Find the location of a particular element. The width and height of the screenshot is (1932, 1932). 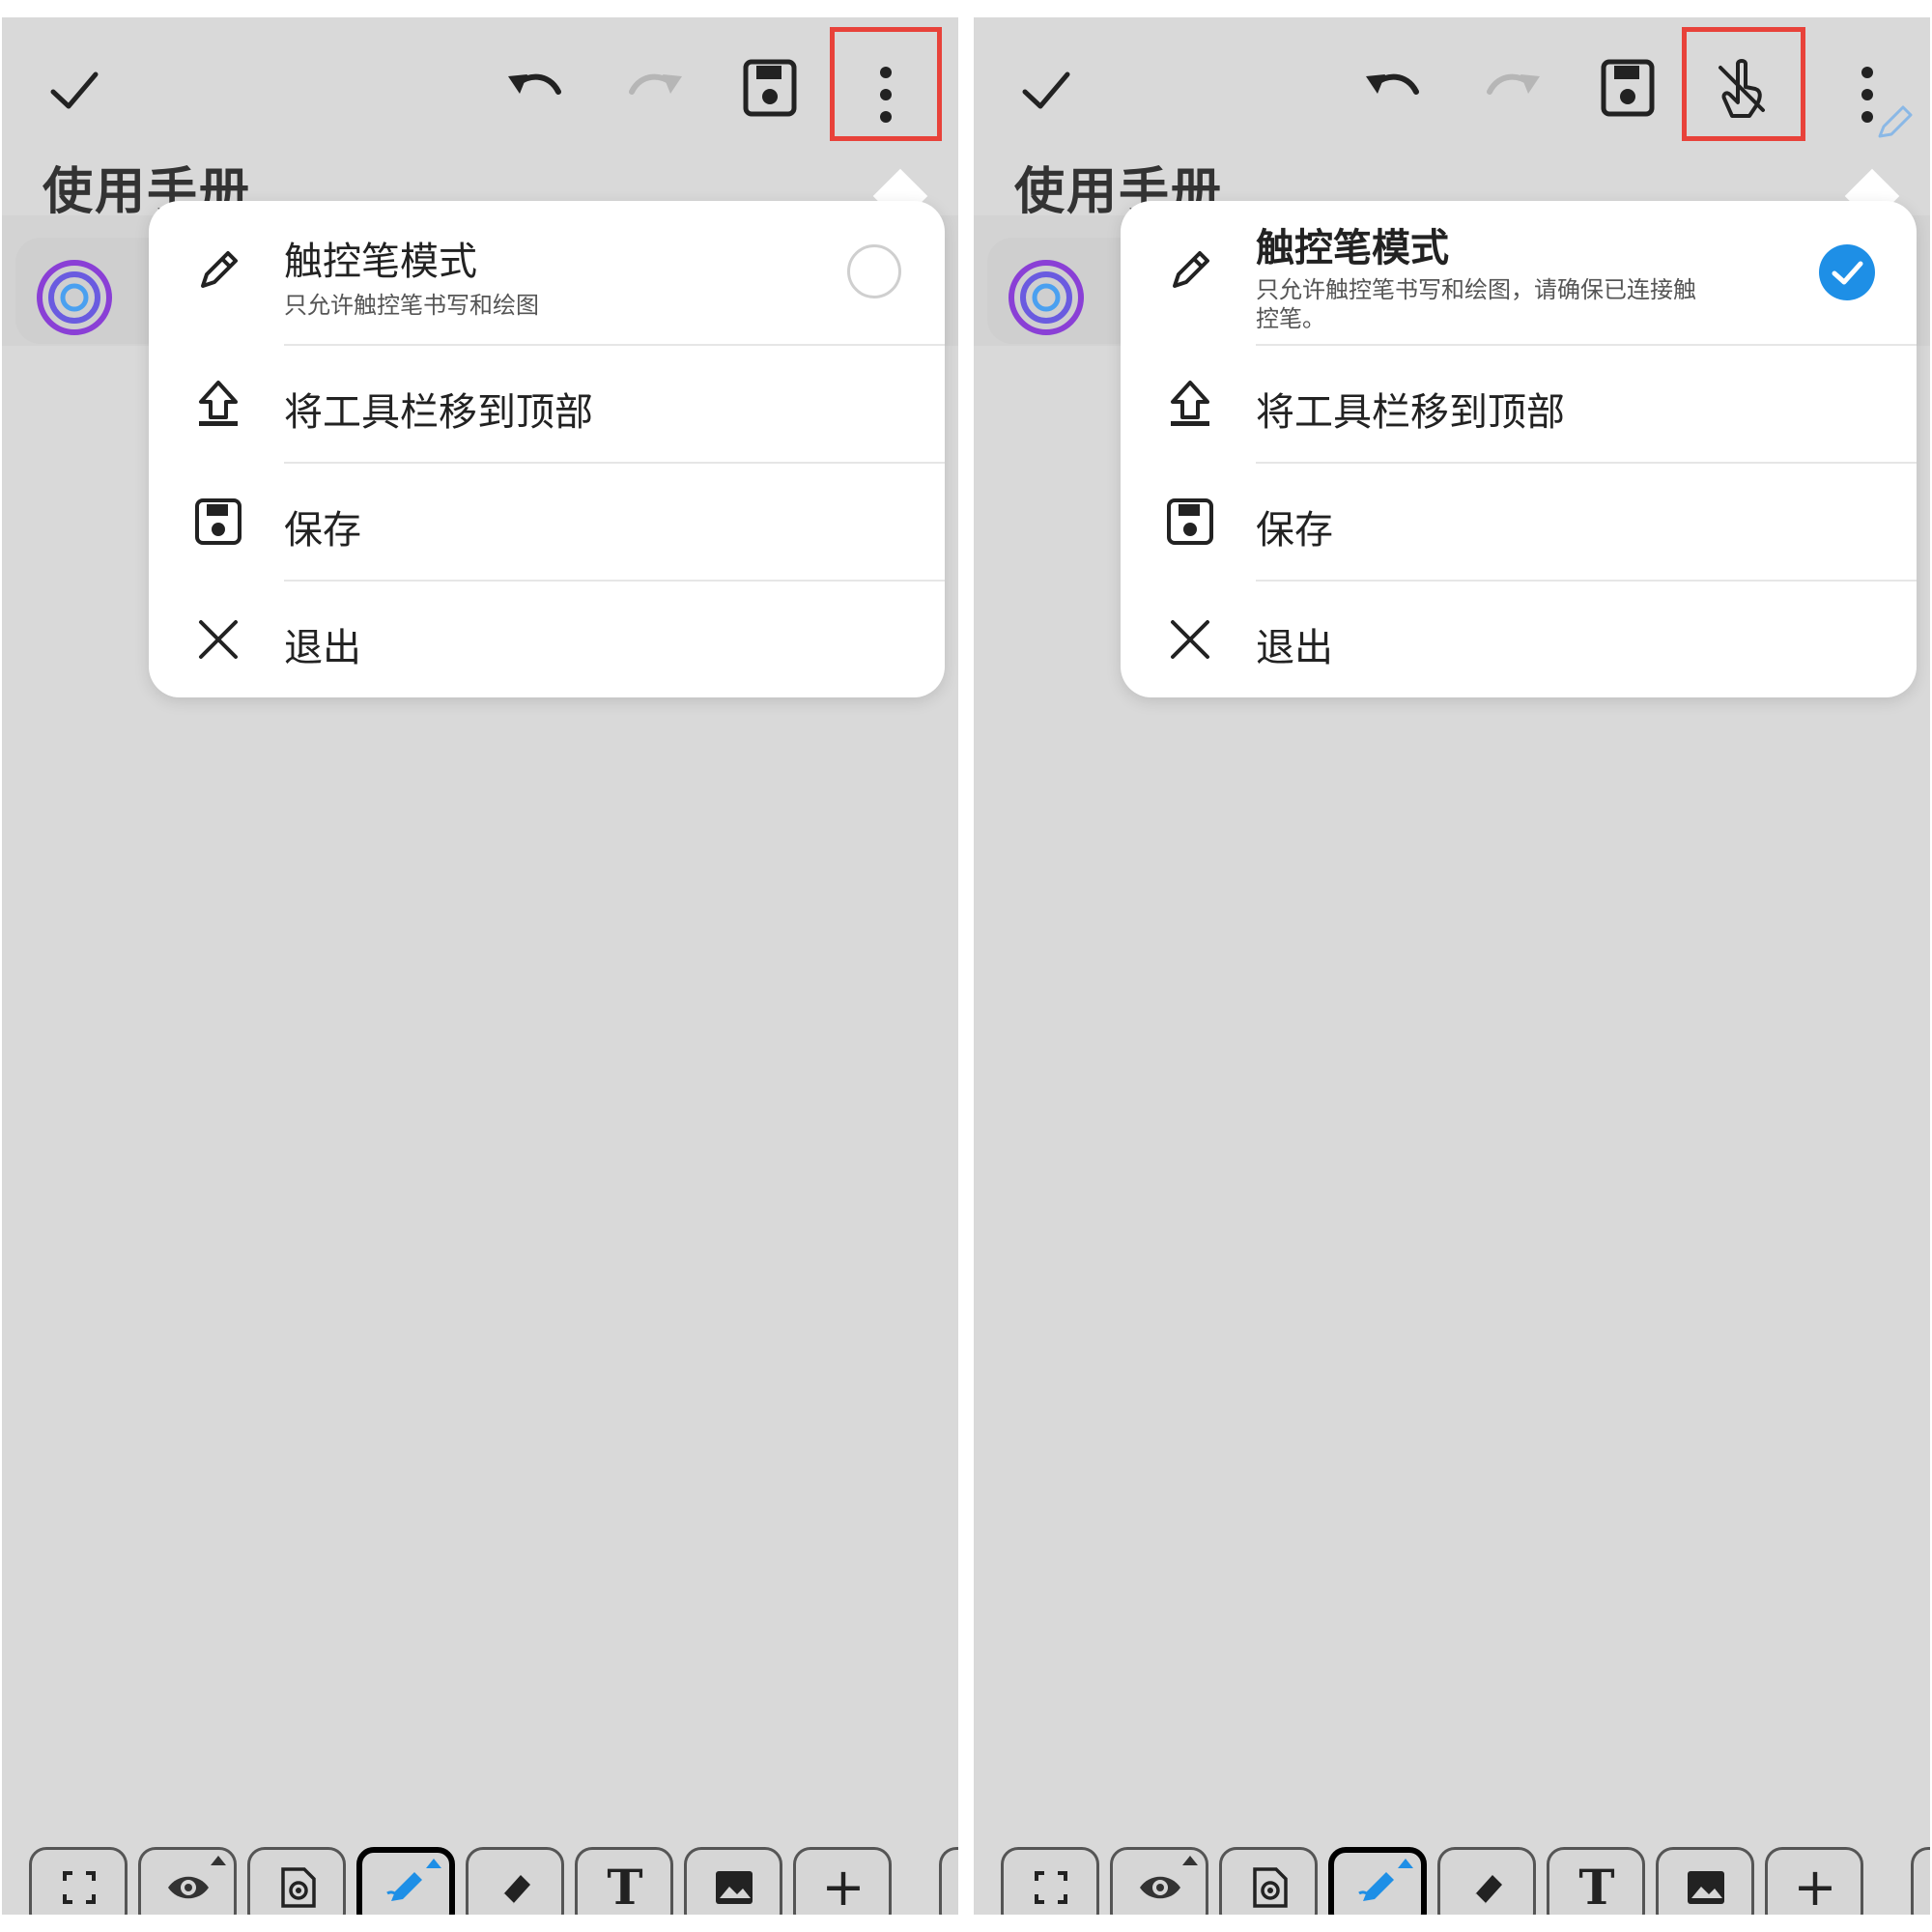

more-button-highlight is located at coordinates (886, 84).